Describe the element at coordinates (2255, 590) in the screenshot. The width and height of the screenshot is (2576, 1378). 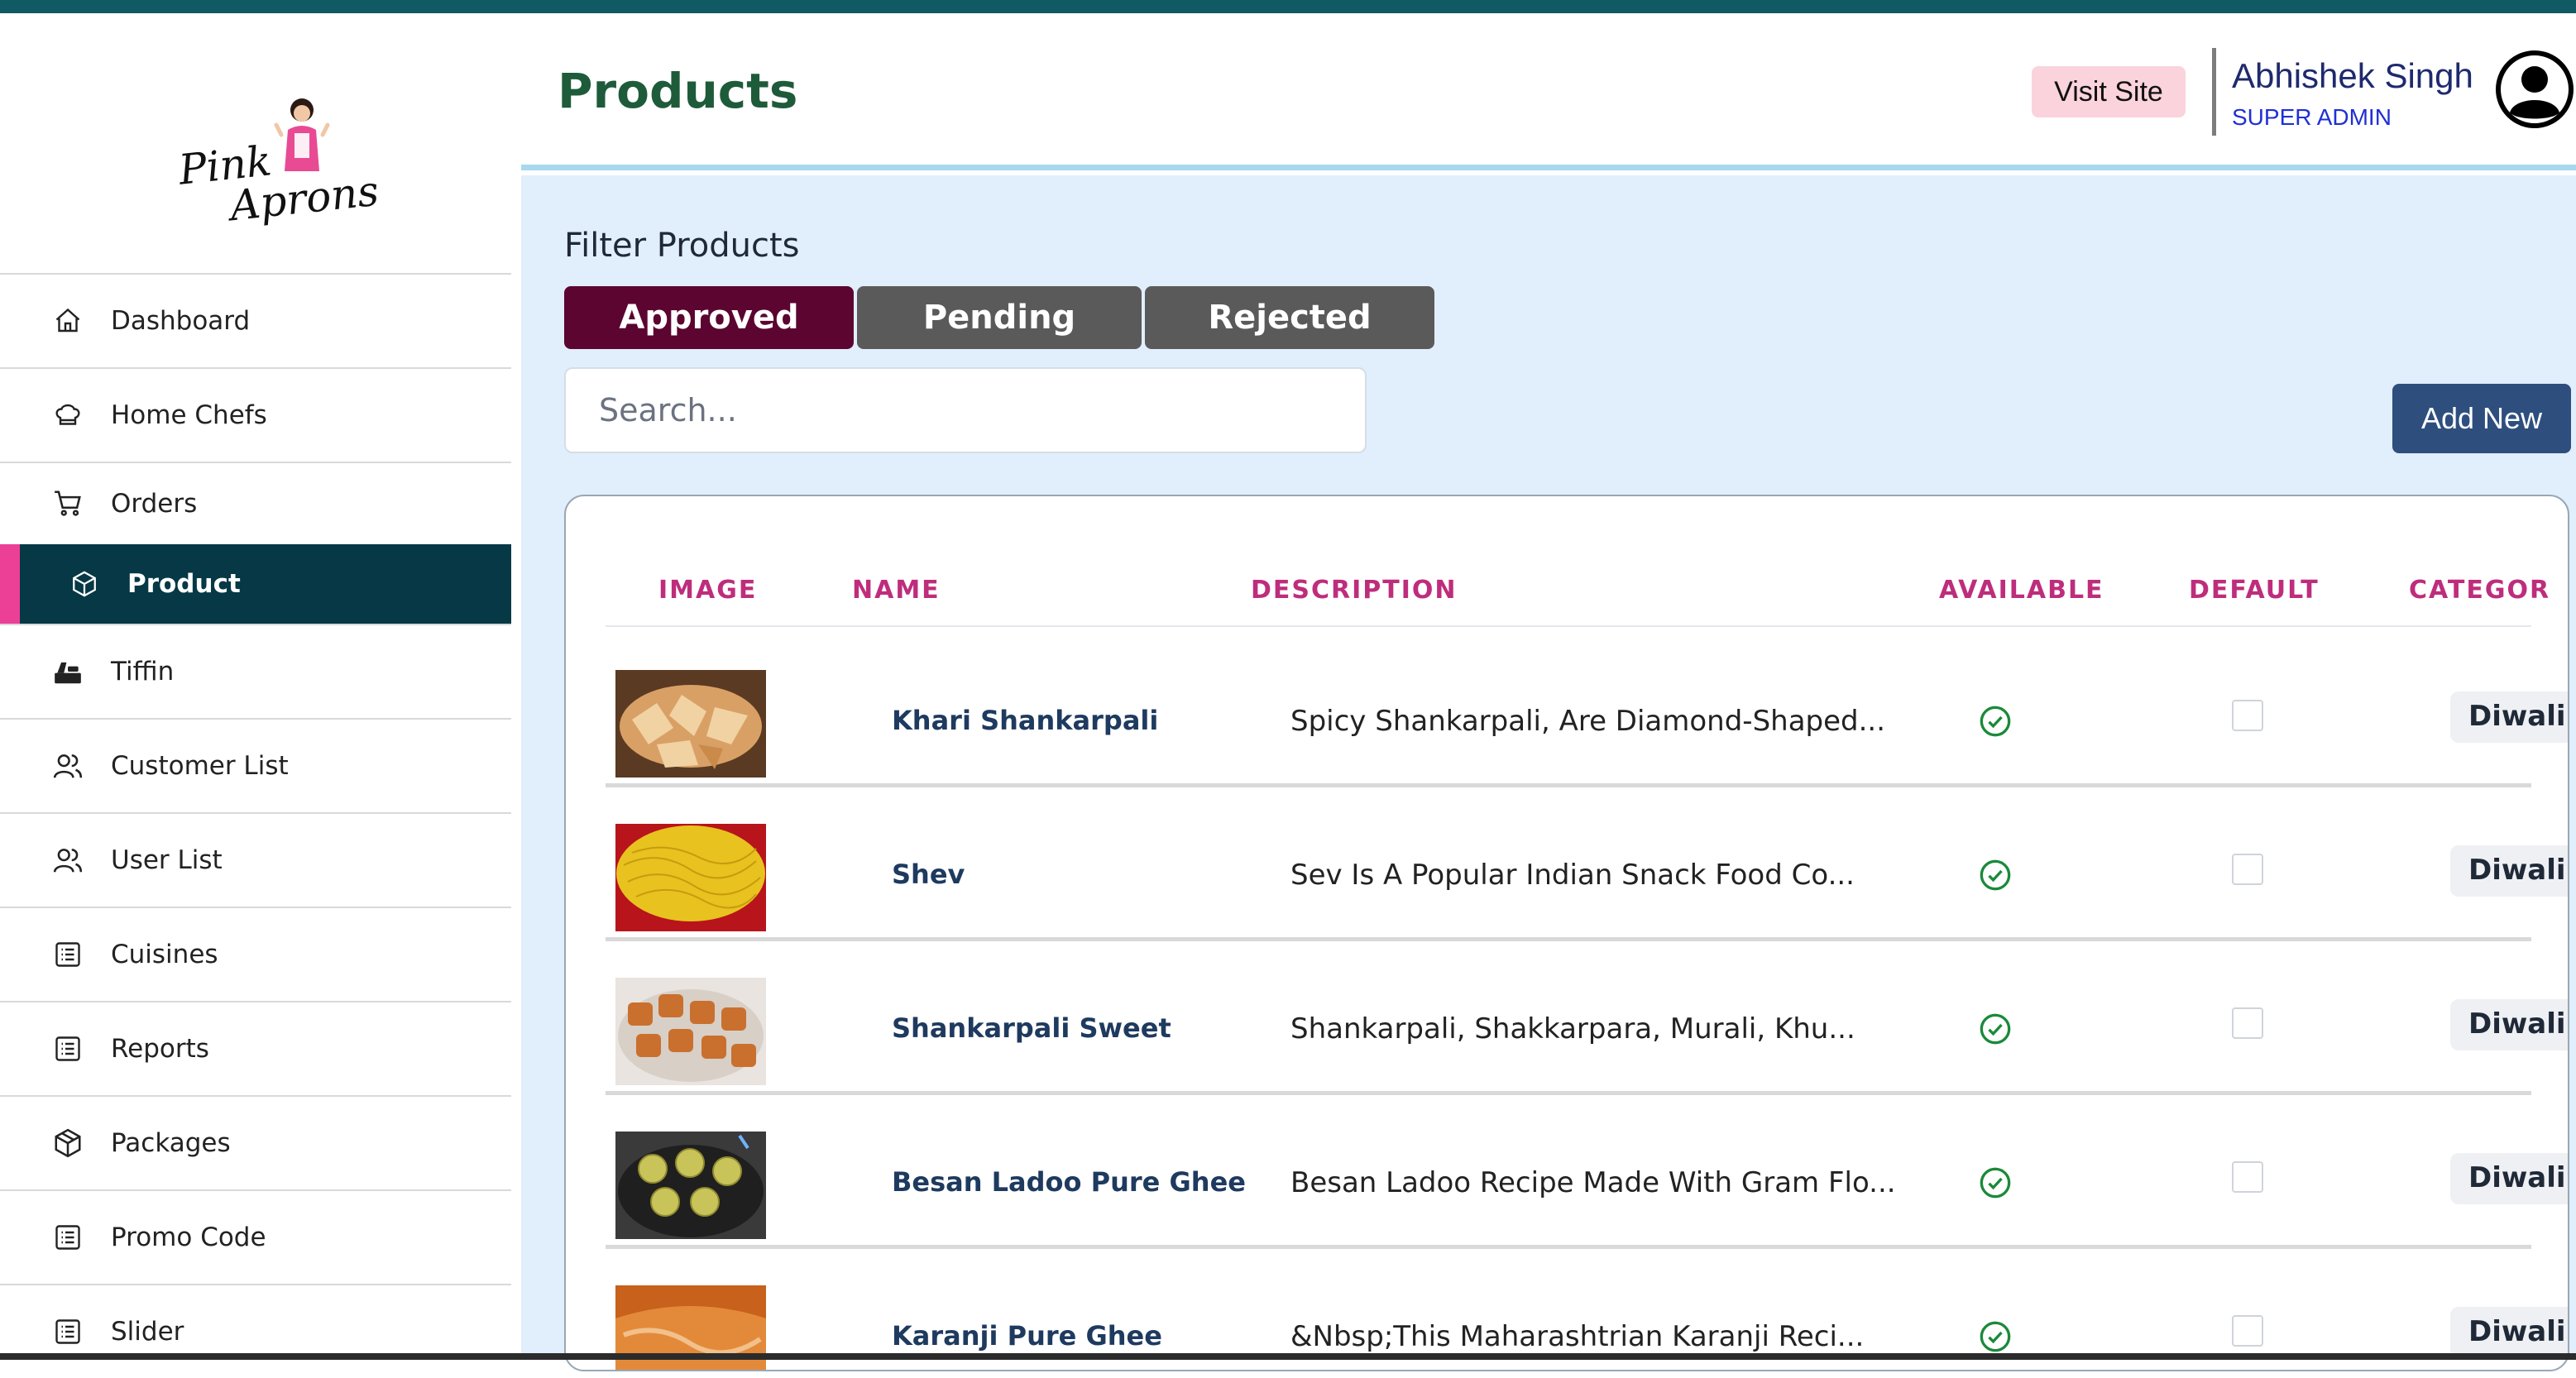
I see `column-header-default: DEFAULT` at that location.